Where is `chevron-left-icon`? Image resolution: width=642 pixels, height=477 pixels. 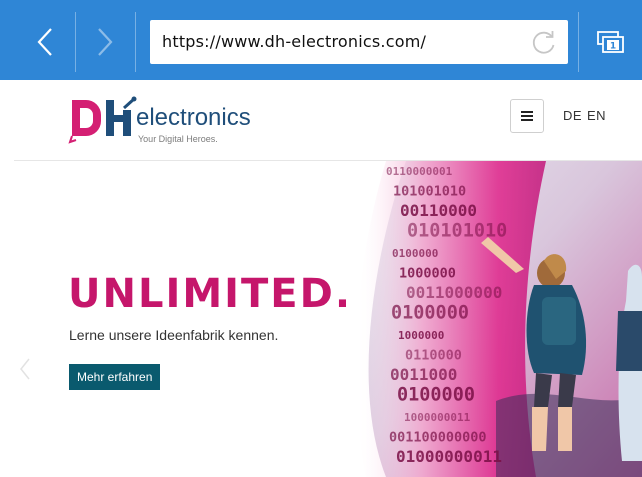 chevron-left-icon is located at coordinates (44, 42).